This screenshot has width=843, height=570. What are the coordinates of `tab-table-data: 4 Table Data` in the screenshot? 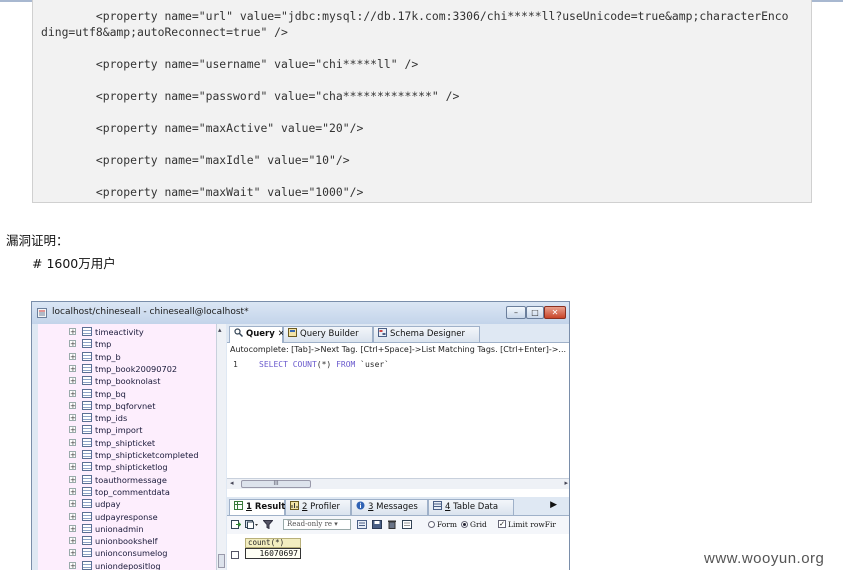 It's located at (471, 507).